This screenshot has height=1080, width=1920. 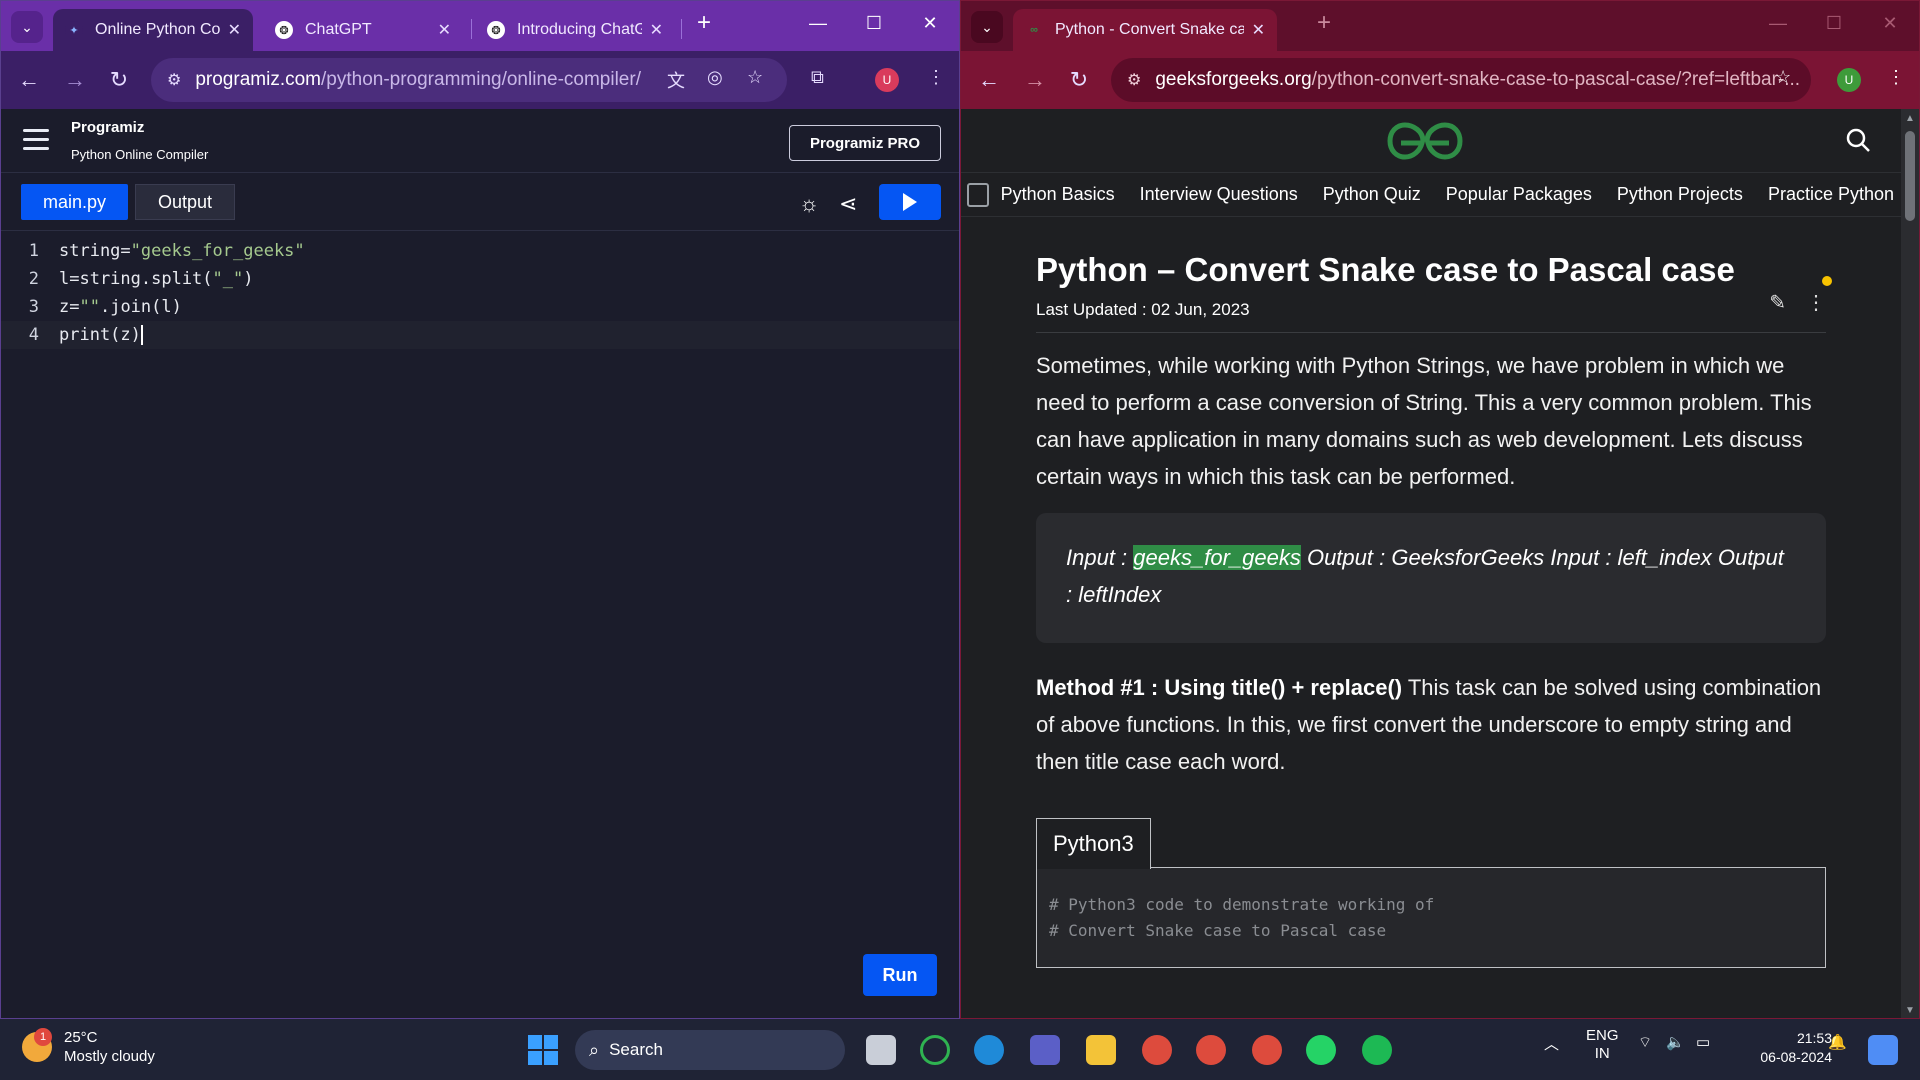 I want to click on taskbar-search: ⌕ Search, so click(x=710, y=1050).